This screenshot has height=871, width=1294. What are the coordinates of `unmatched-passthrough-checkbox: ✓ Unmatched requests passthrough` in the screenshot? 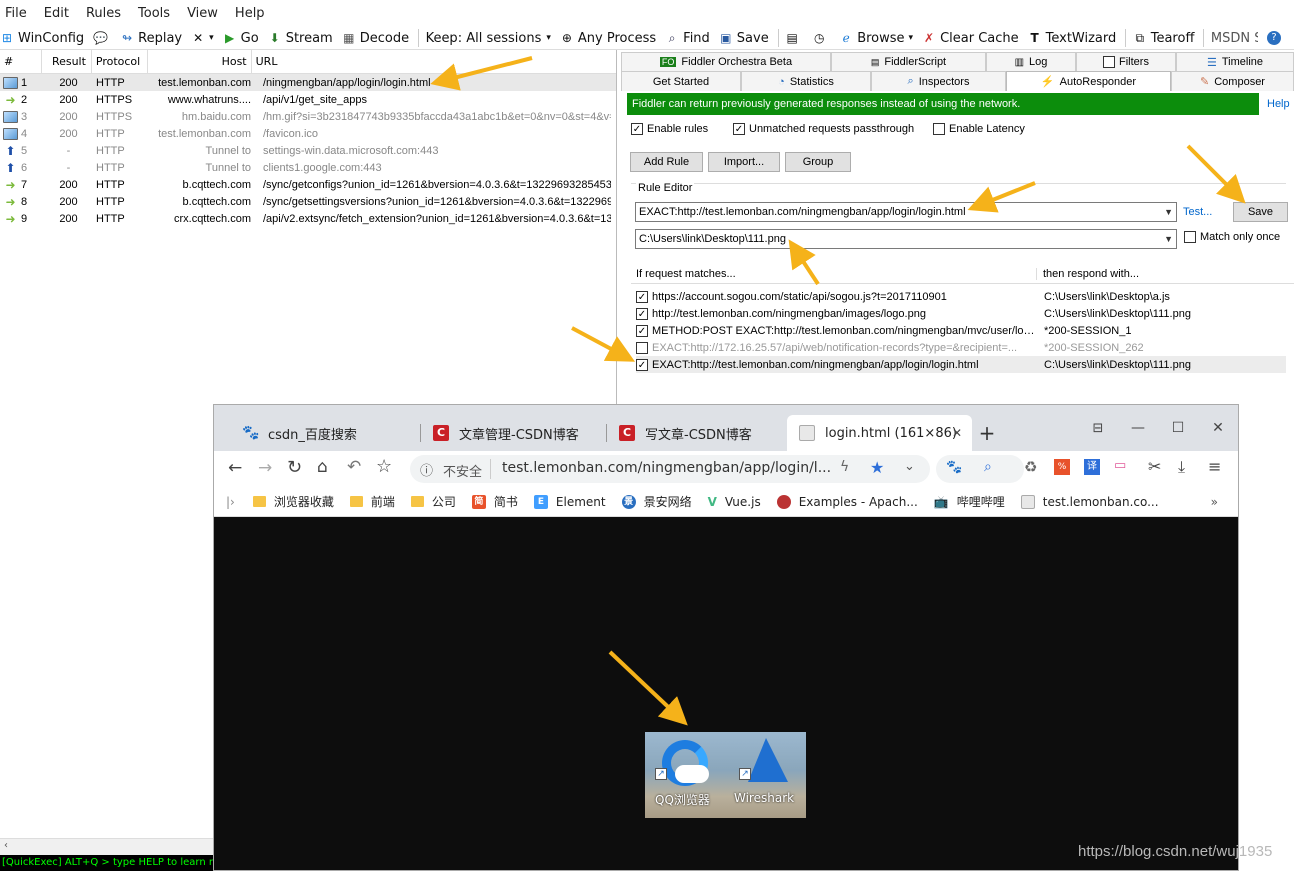 It's located at (823, 129).